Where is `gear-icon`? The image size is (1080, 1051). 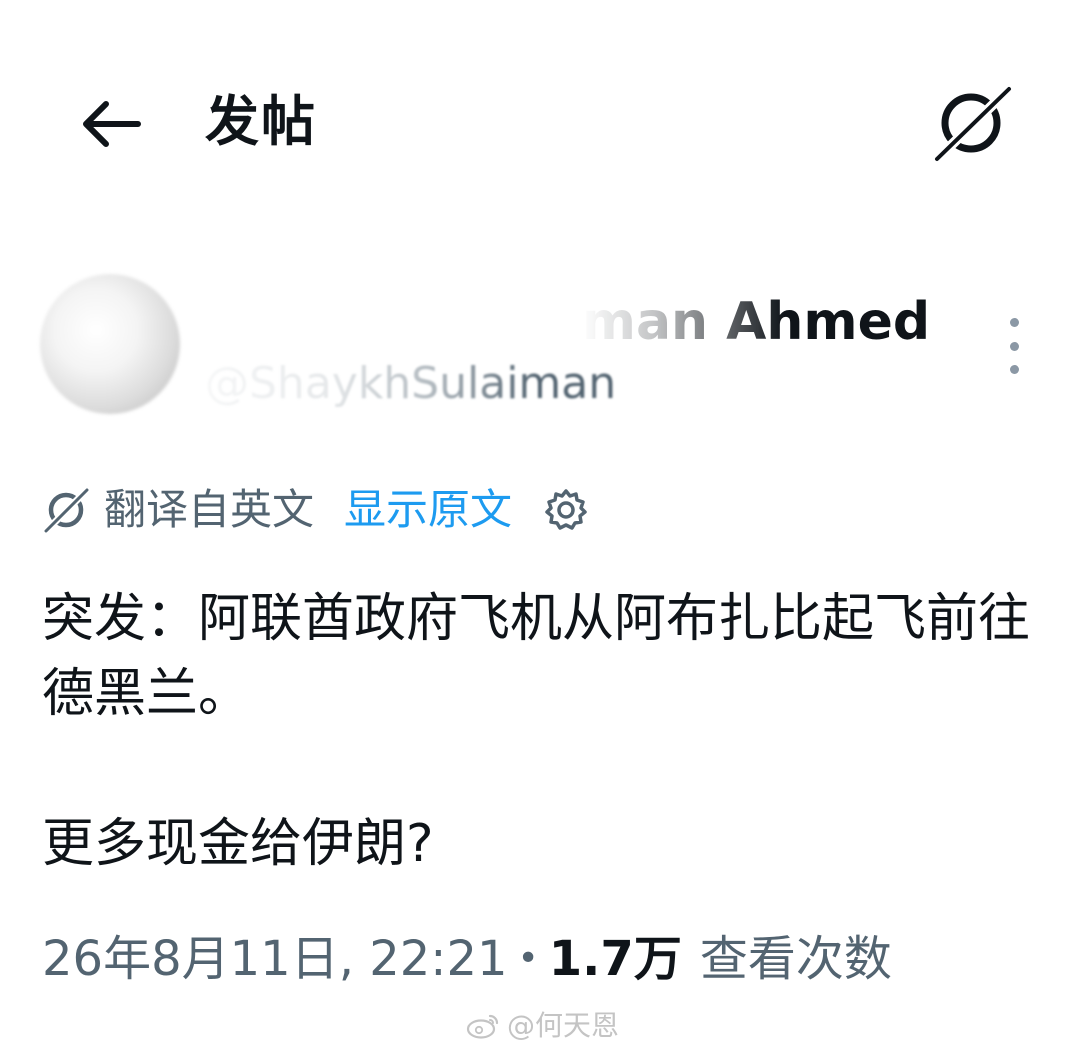
gear-icon is located at coordinates (566, 509).